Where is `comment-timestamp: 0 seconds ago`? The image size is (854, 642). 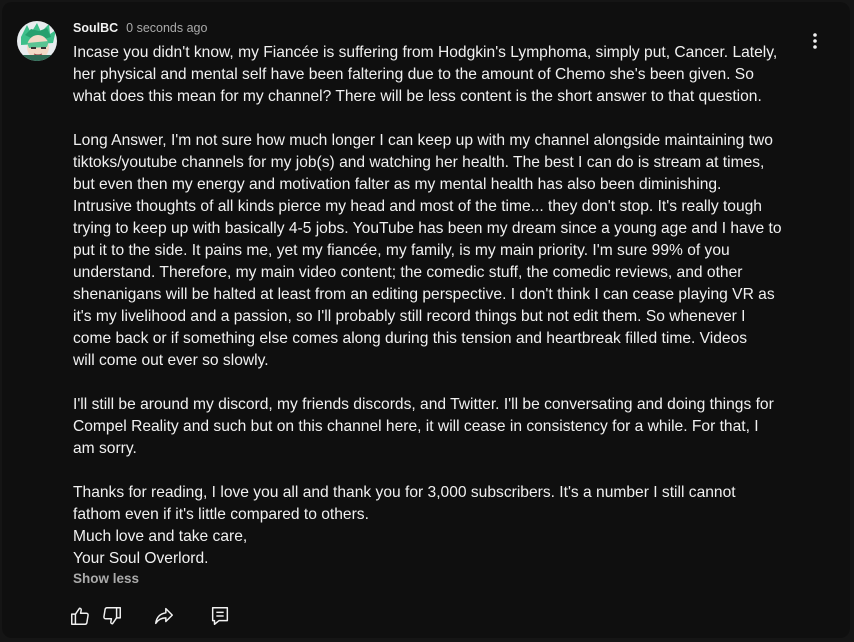
comment-timestamp: 0 seconds ago is located at coordinates (166, 28).